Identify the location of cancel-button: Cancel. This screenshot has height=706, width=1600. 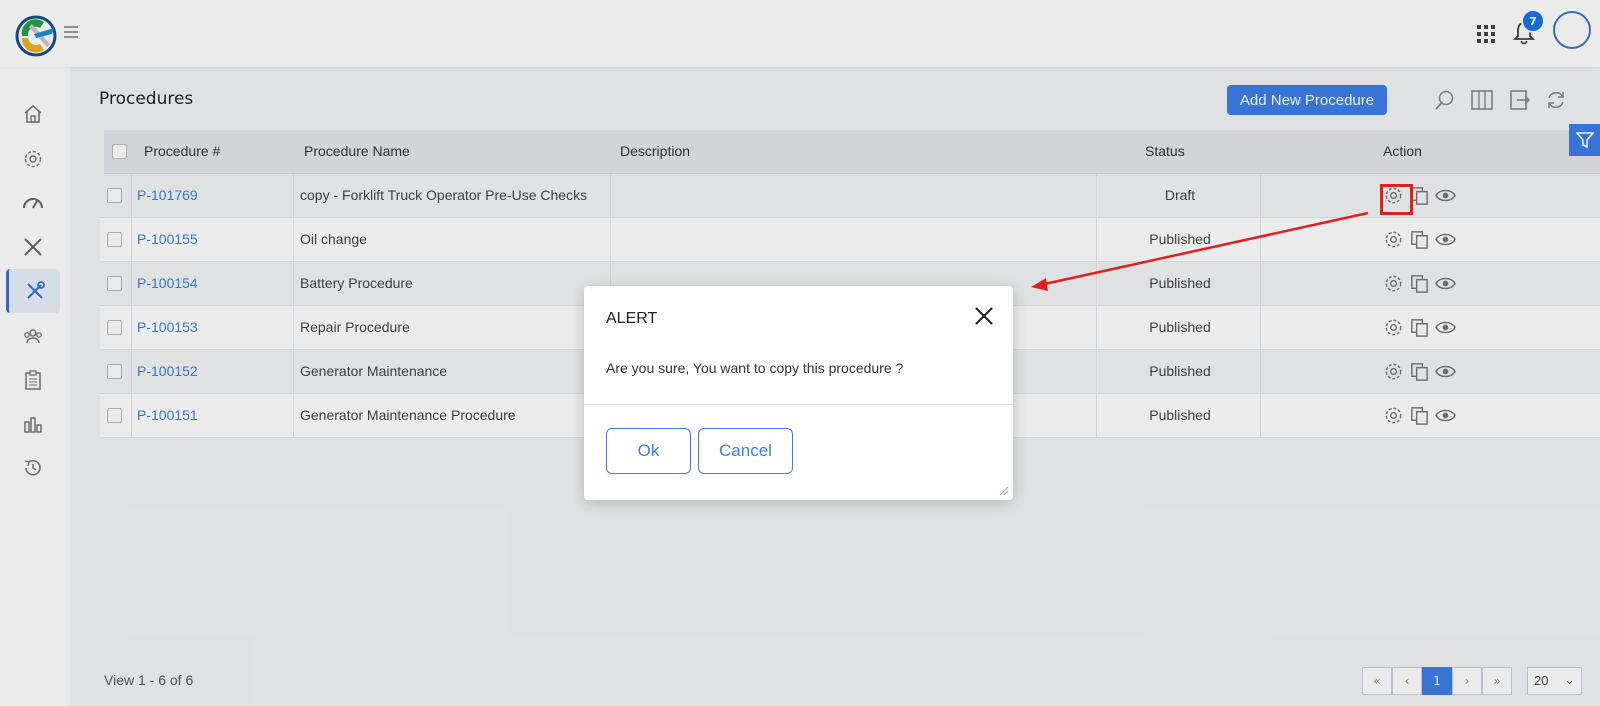
(745, 451).